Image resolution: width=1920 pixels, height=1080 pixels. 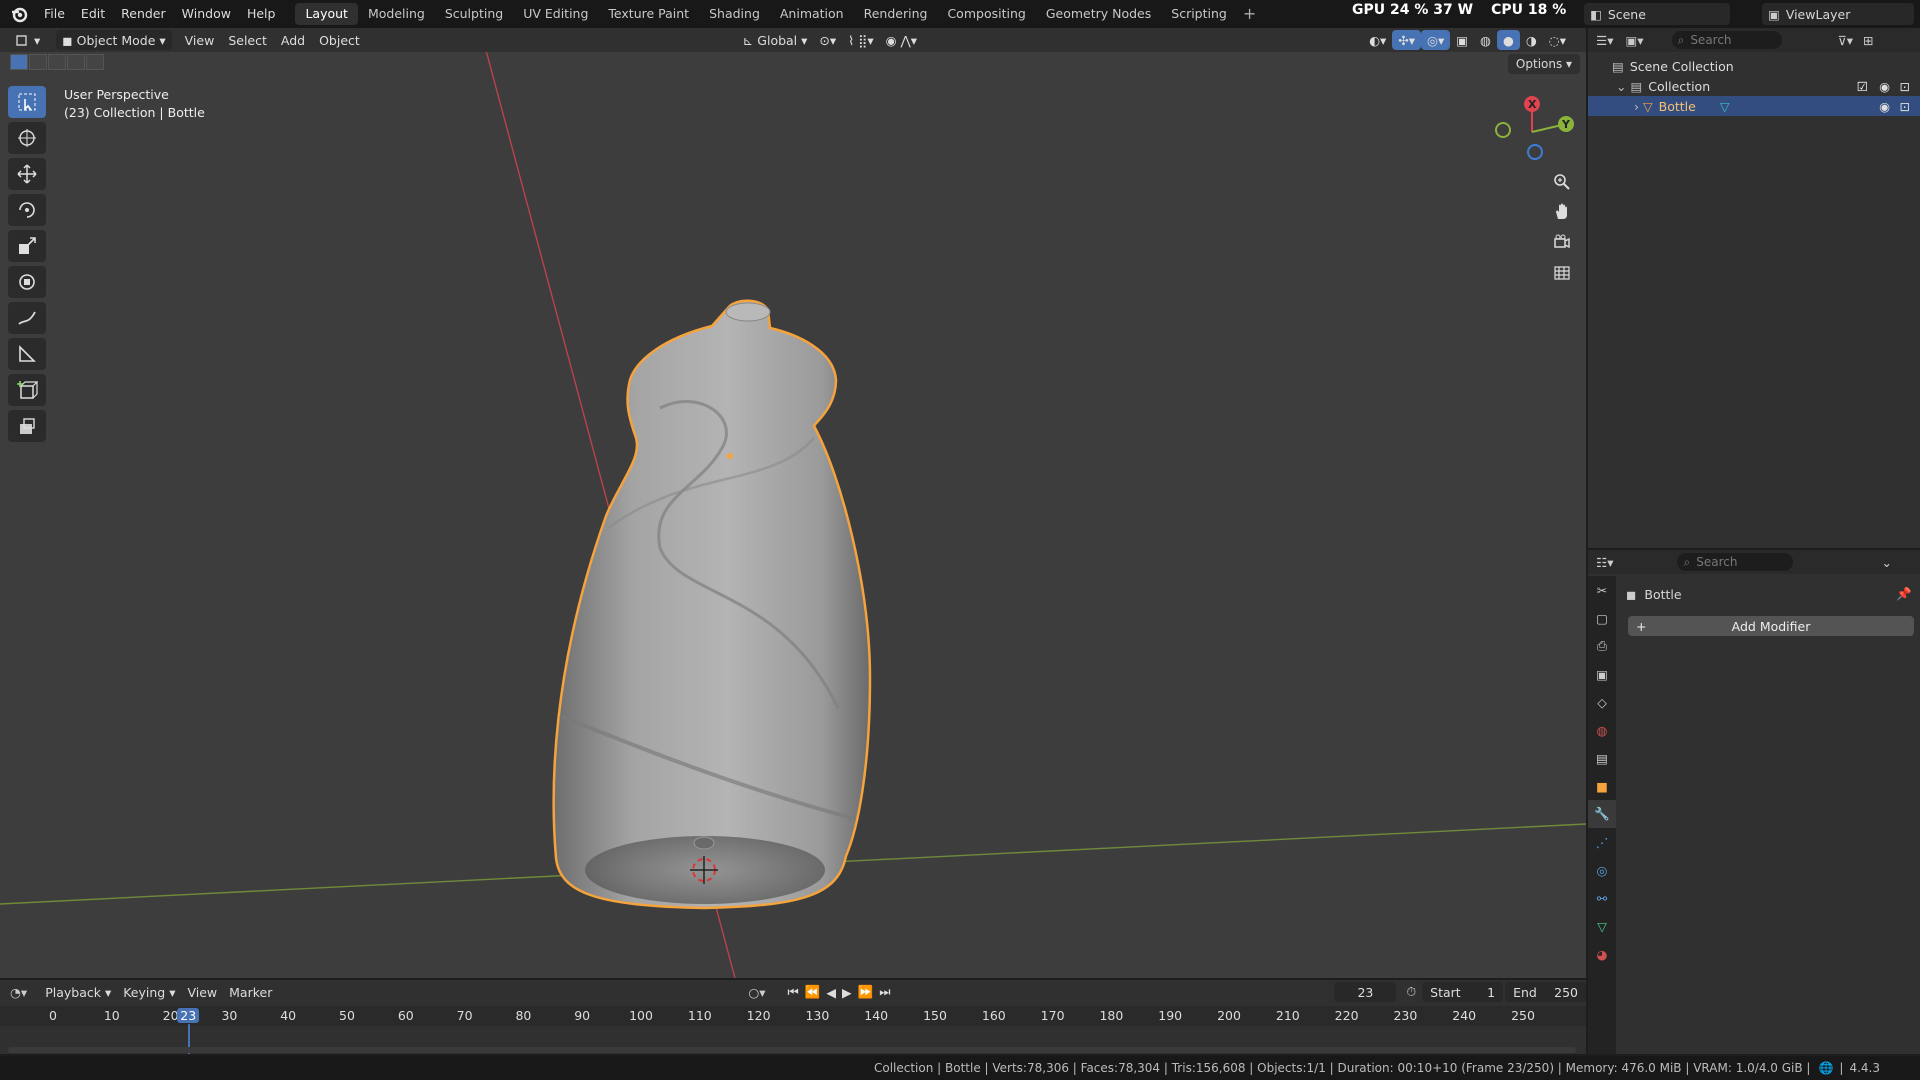 What do you see at coordinates (901, 40) in the screenshot?
I see `proportional-edit-button: ◉ ⋀▾` at bounding box center [901, 40].